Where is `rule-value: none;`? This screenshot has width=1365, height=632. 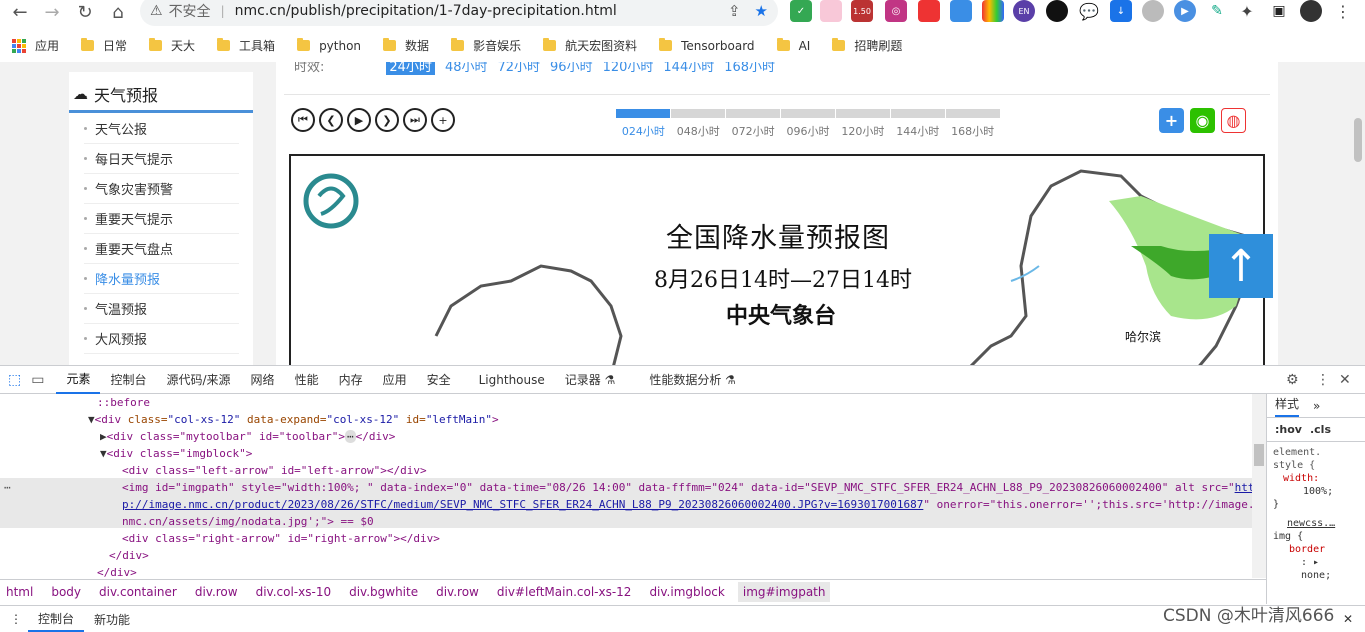
rule-value: none; is located at coordinates (1316, 575).